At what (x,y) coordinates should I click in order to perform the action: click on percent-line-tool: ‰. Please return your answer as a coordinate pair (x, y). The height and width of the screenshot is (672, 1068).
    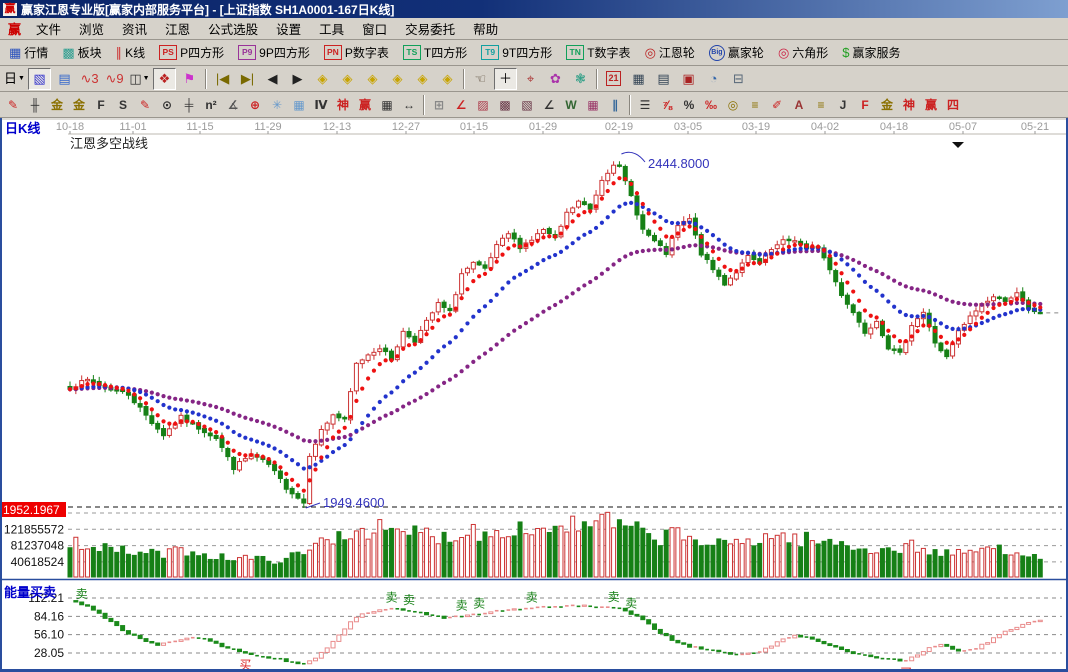
    Looking at the image, I should click on (711, 104).